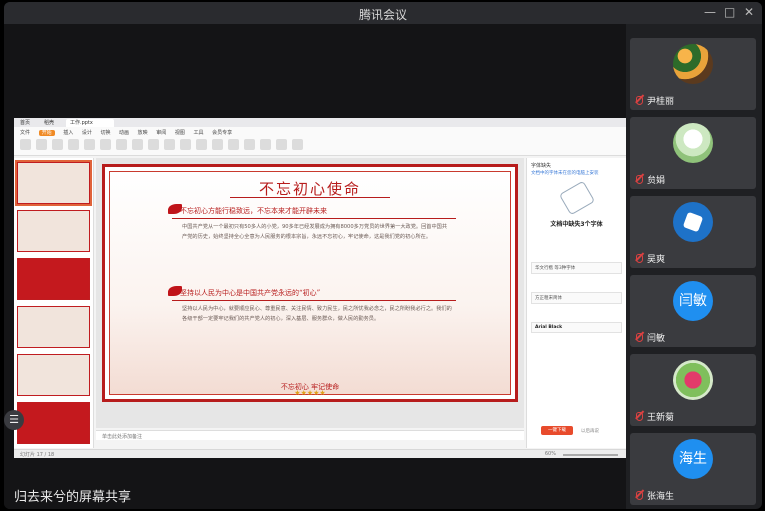  Describe the element at coordinates (222, 133) in the screenshot. I see `menu-member: 会员专享` at that location.